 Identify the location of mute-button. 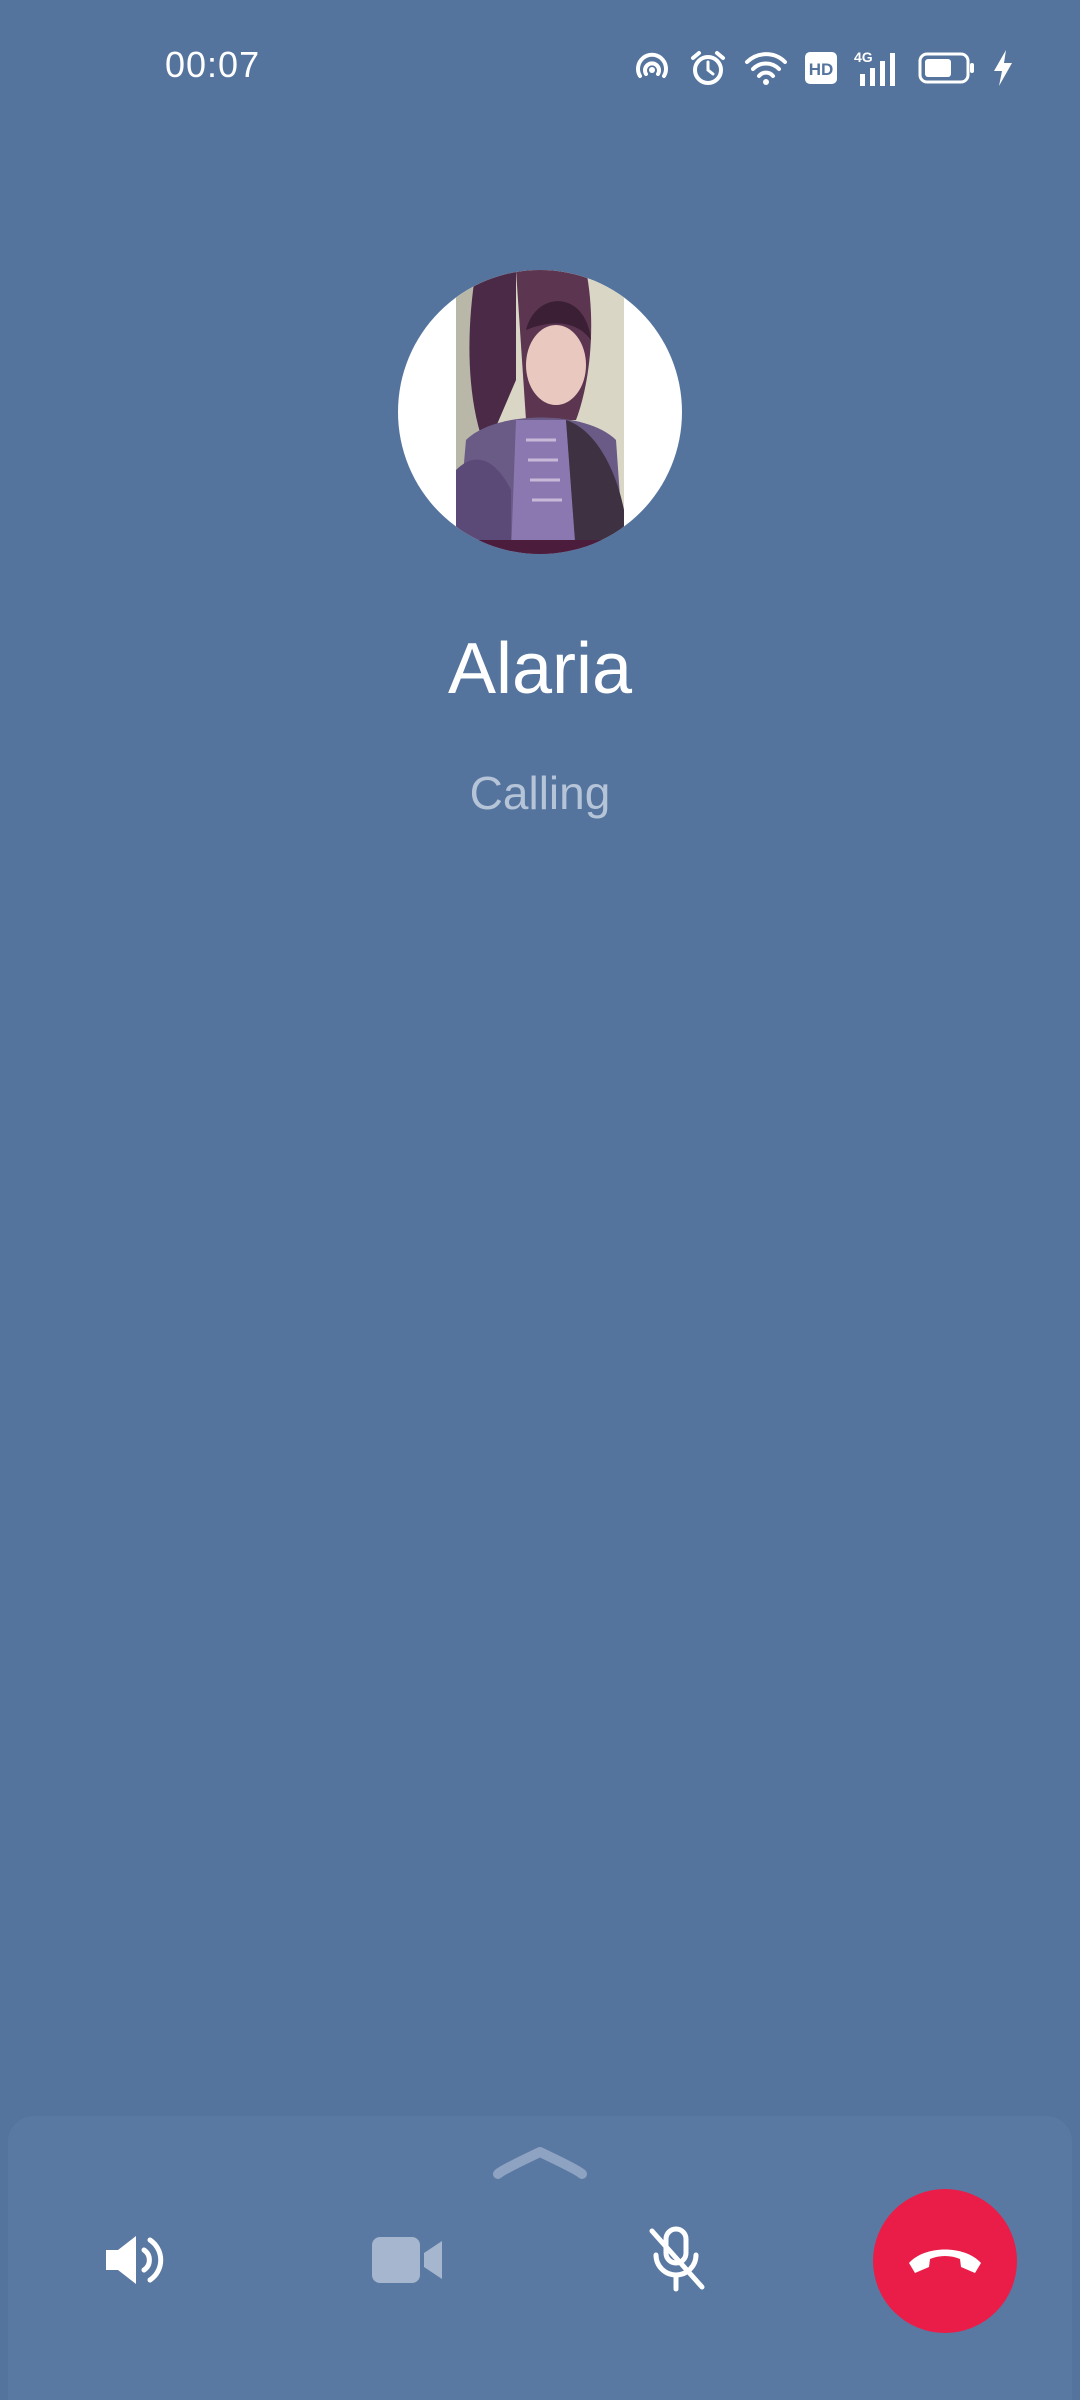
(676, 2260).